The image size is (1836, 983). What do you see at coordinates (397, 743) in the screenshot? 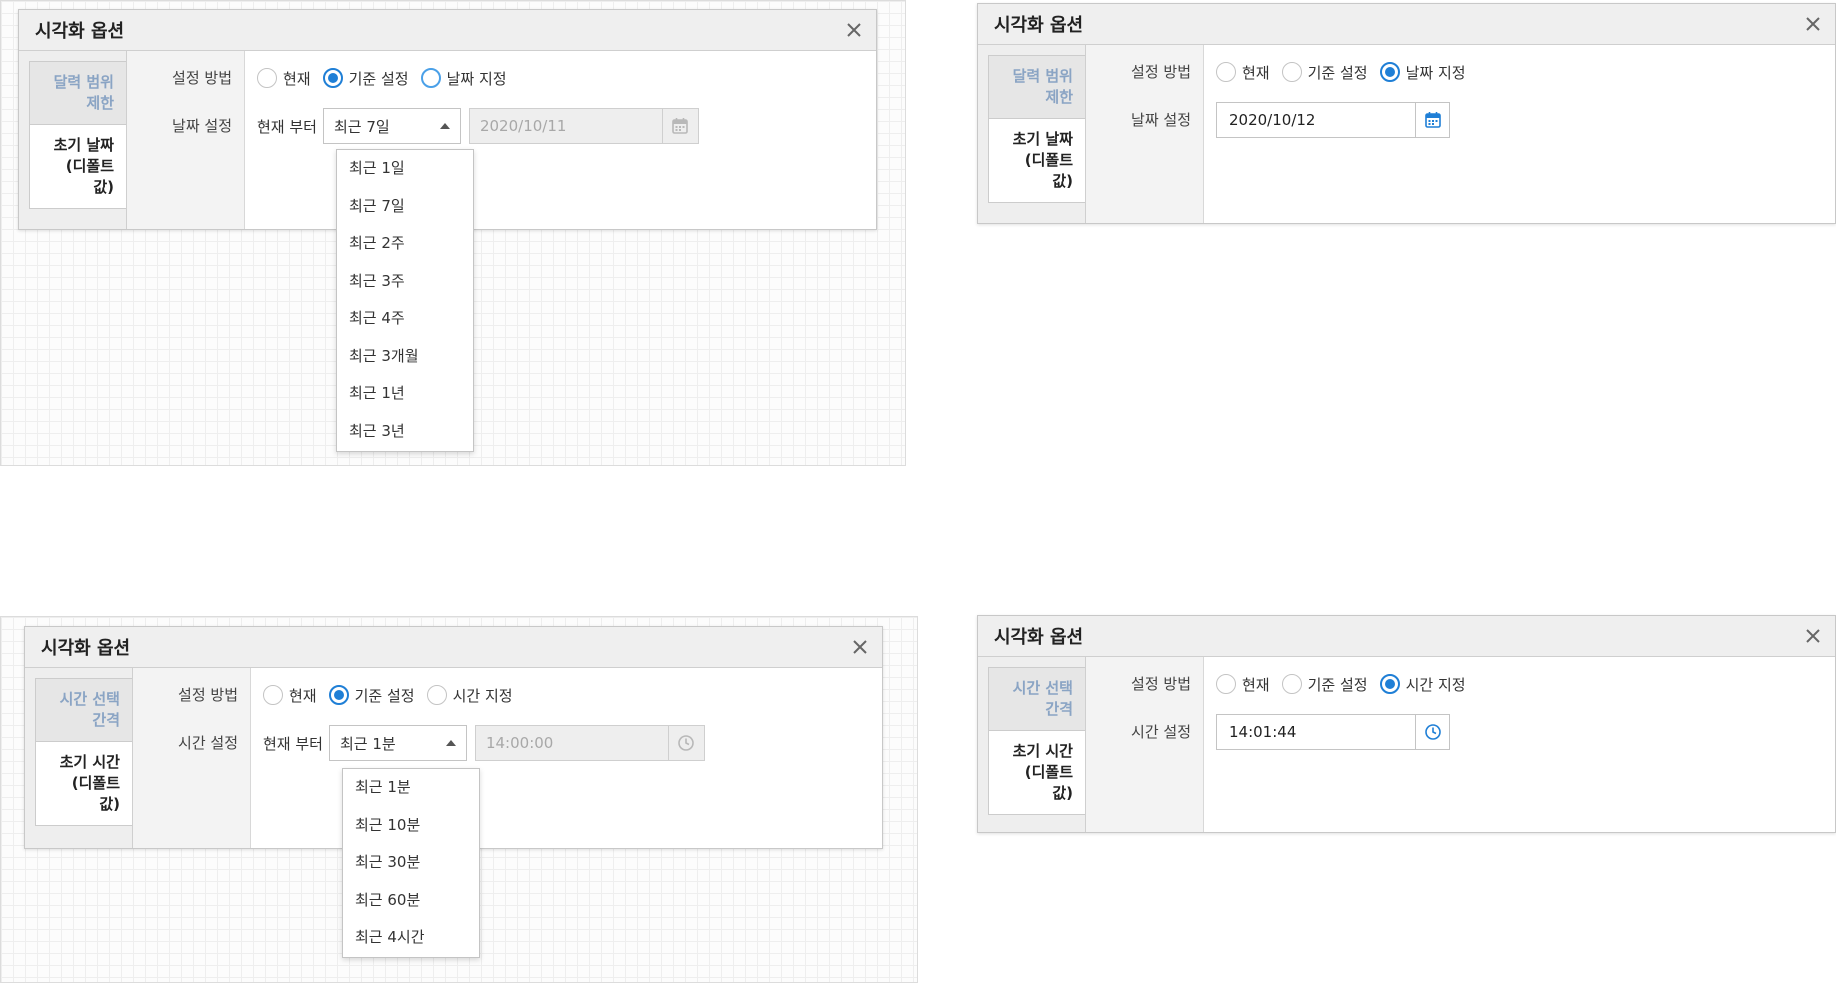
I see `period-select: 최근 1분` at bounding box center [397, 743].